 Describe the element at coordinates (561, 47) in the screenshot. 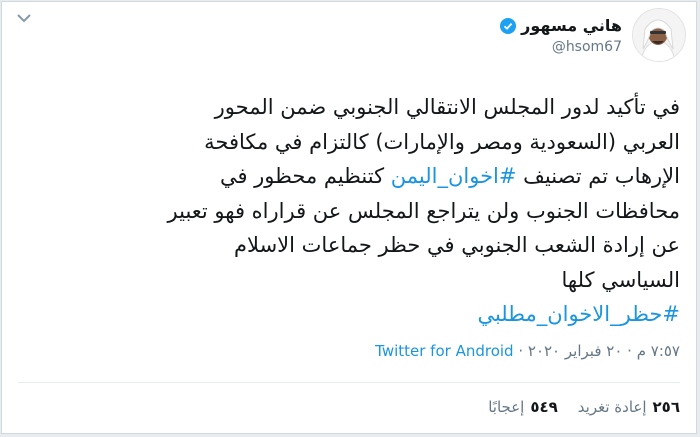

I see `author-handle: @hsom67` at that location.